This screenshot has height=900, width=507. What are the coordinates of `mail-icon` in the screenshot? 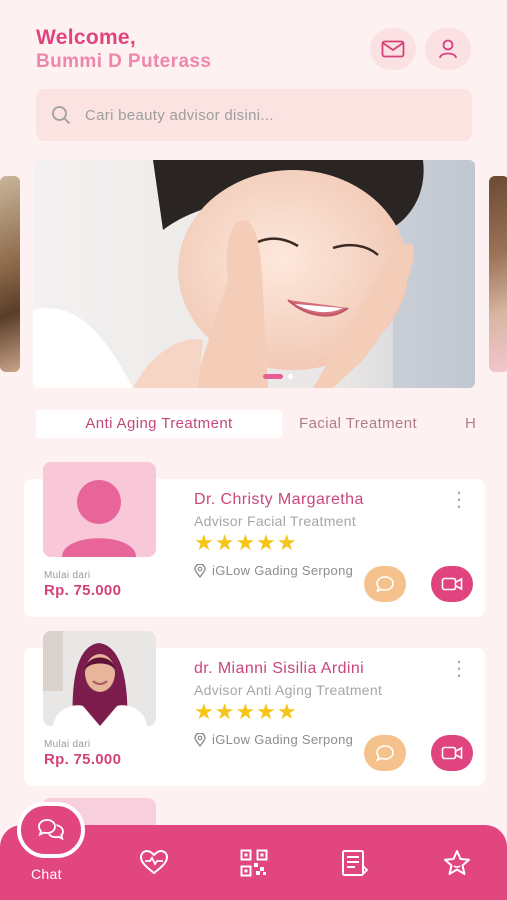 It's located at (393, 49).